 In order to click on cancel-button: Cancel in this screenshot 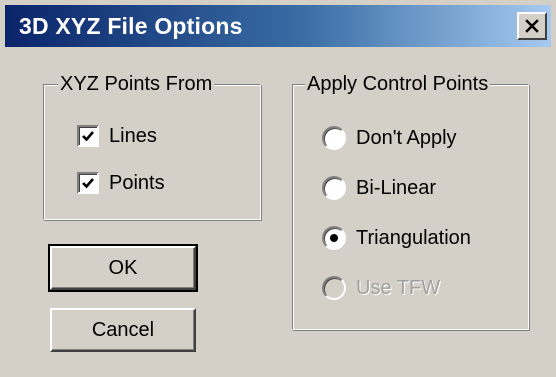, I will do `click(123, 330)`.